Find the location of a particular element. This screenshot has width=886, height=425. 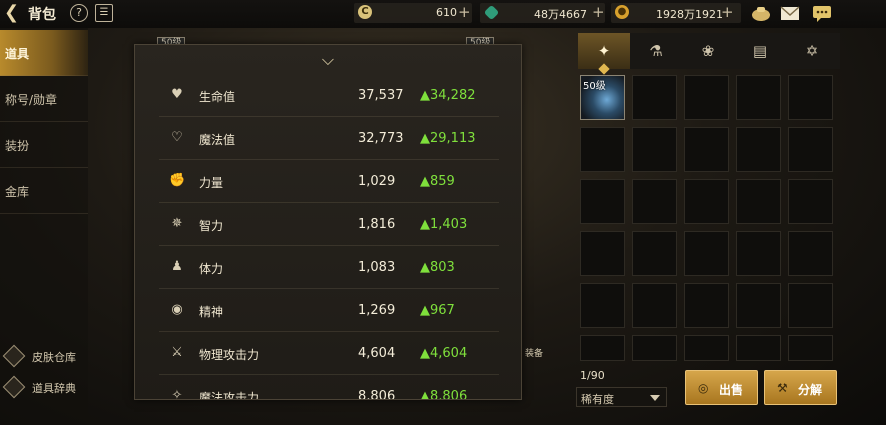

add-gem-button: + is located at coordinates (598, 12).